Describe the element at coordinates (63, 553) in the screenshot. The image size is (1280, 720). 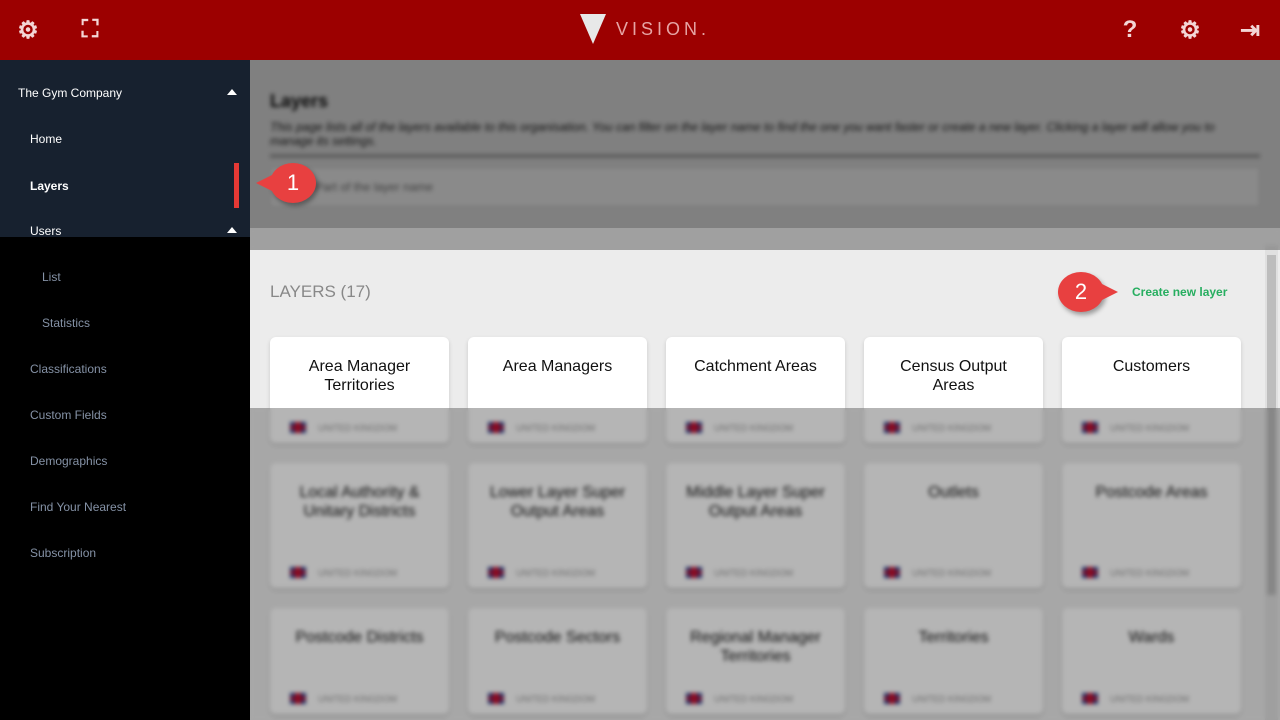
I see `sidebar-item-subscription: Subscription` at that location.